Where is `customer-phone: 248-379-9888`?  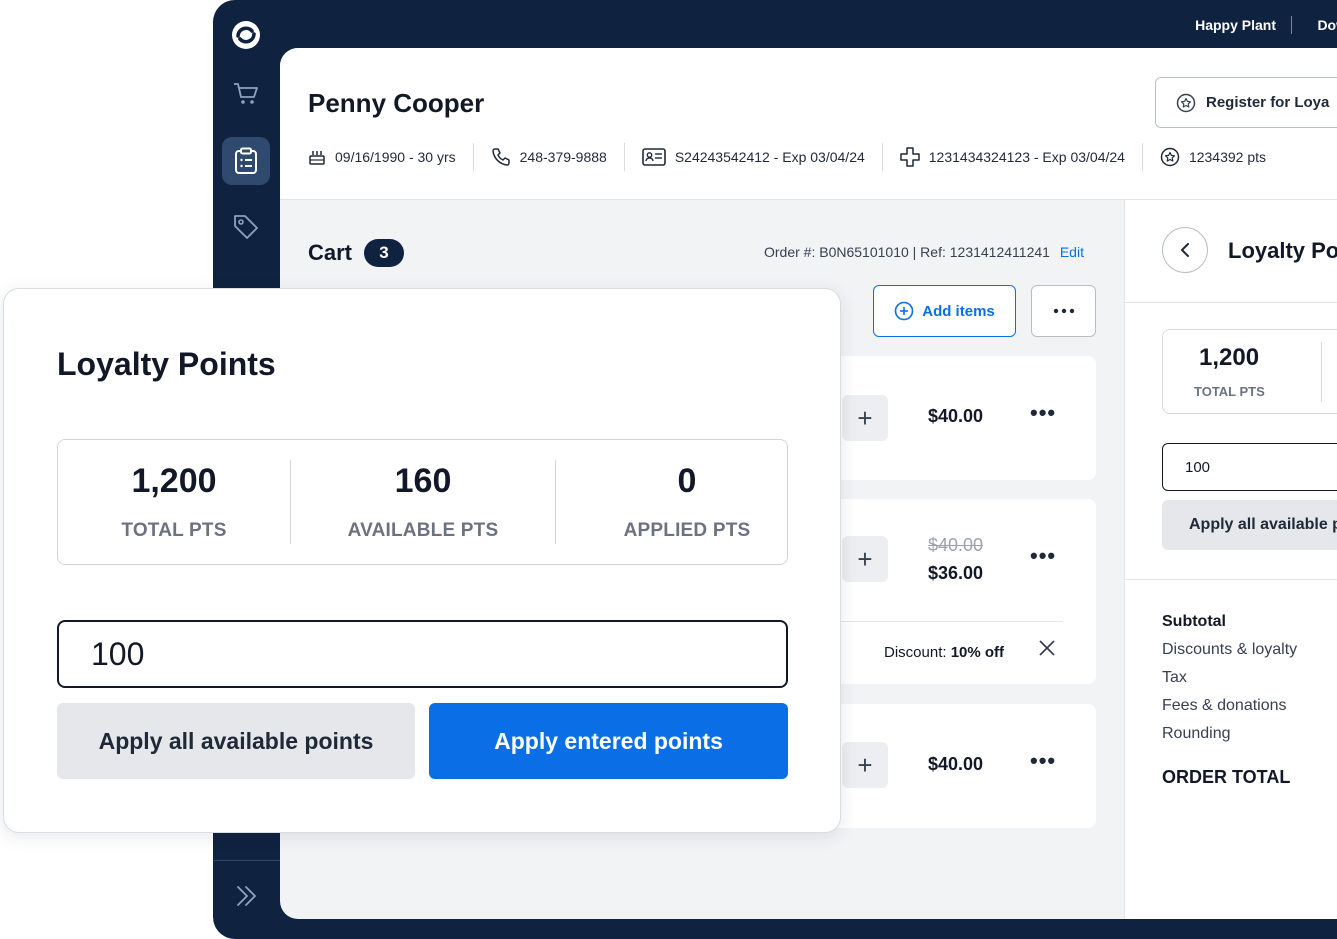 customer-phone: 248-379-9888 is located at coordinates (549, 157).